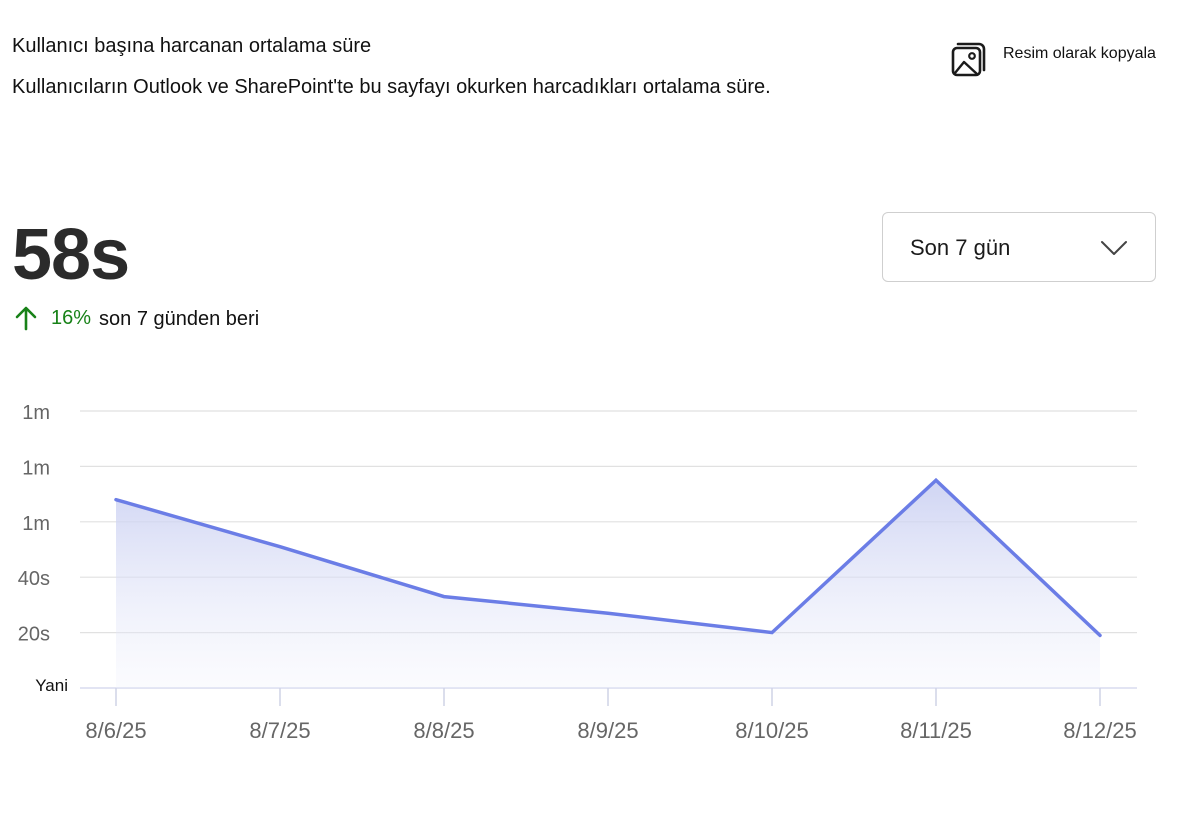 This screenshot has height=834, width=1186. I want to click on chevron-down-icon, so click(1114, 248).